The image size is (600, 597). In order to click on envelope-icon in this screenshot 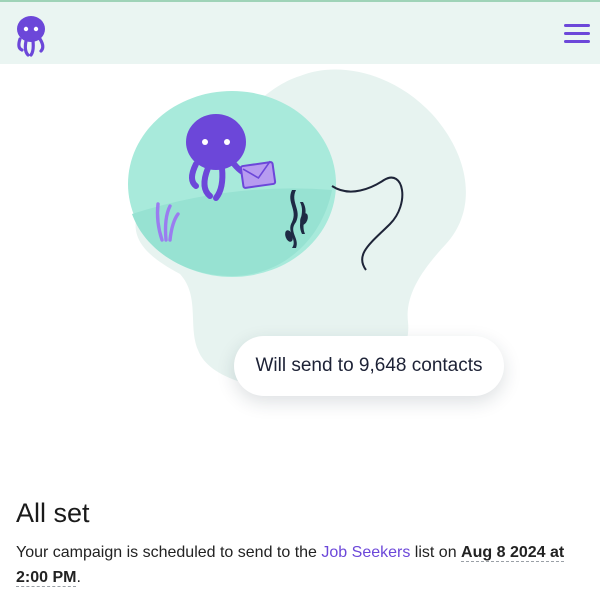, I will do `click(258, 174)`.